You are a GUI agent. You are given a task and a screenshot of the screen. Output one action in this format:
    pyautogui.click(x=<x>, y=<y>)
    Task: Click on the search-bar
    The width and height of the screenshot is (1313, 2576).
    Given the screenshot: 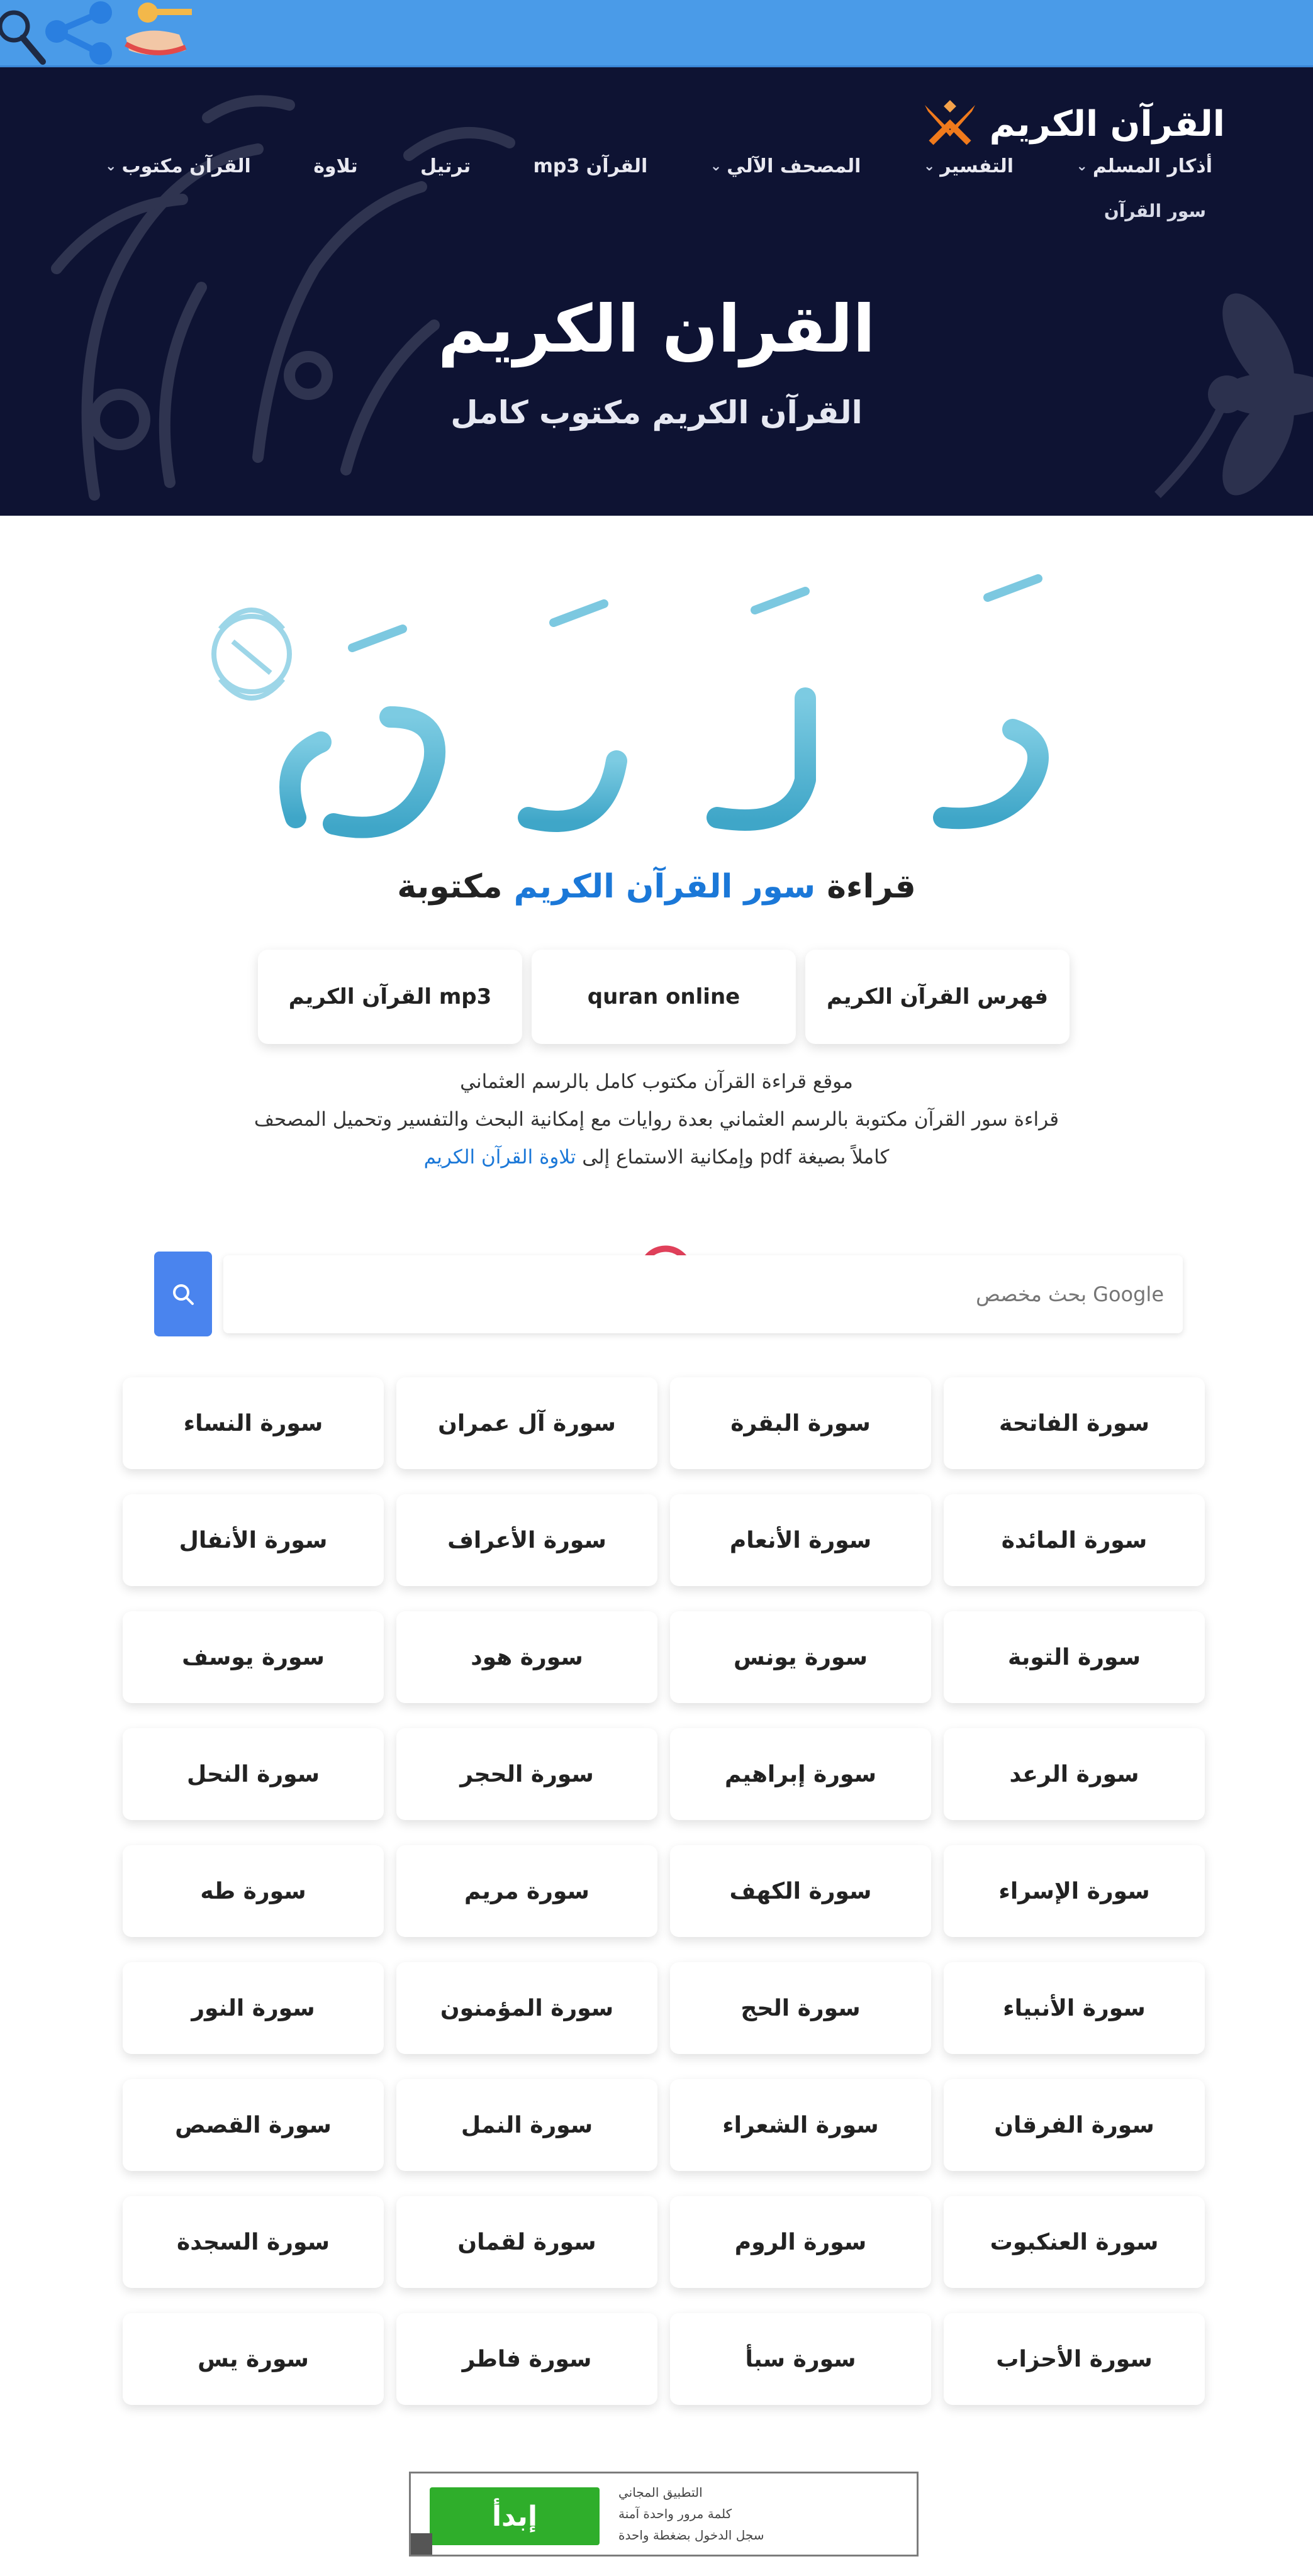 What is the action you would take?
    pyautogui.click(x=670, y=1294)
    